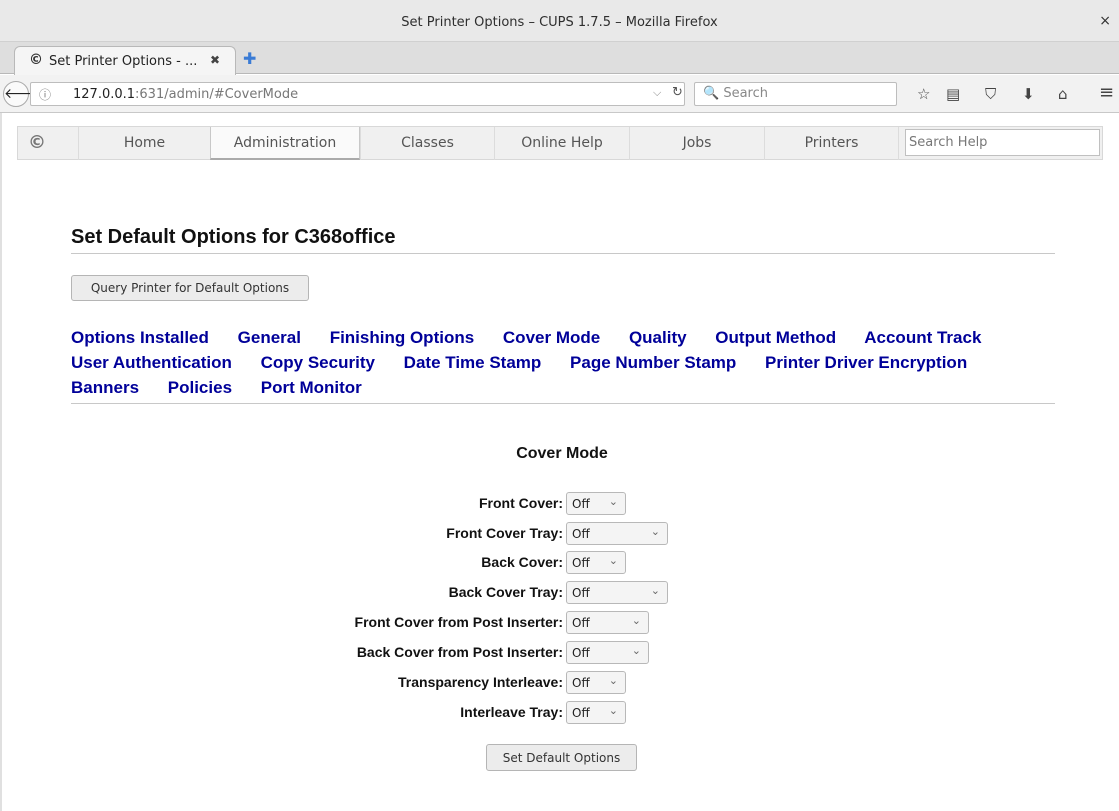 The image size is (1119, 811). I want to click on window-close-icon: ×, so click(1105, 21).